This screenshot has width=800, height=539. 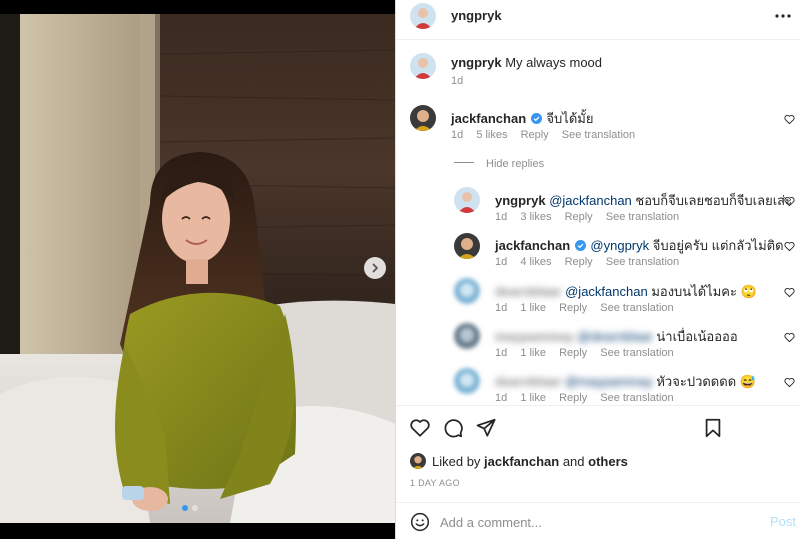 I want to click on comment-bubble-icon, so click(x=453, y=428).